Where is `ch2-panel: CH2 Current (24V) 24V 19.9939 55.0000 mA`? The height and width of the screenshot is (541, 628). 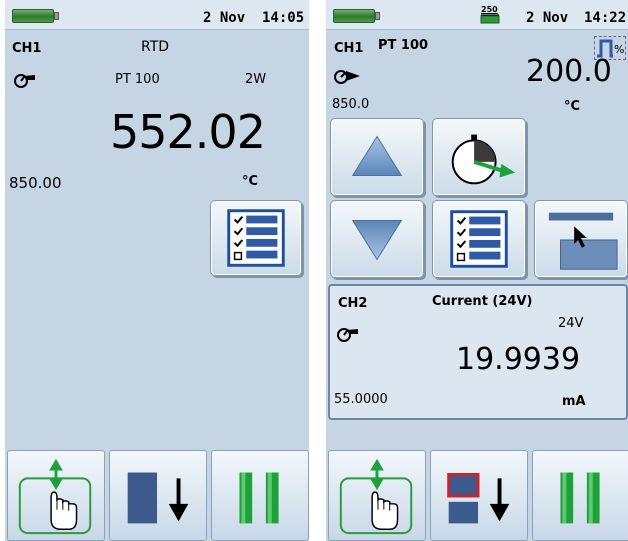 ch2-panel: CH2 Current (24V) 24V 19.9939 55.0000 mA is located at coordinates (478, 352).